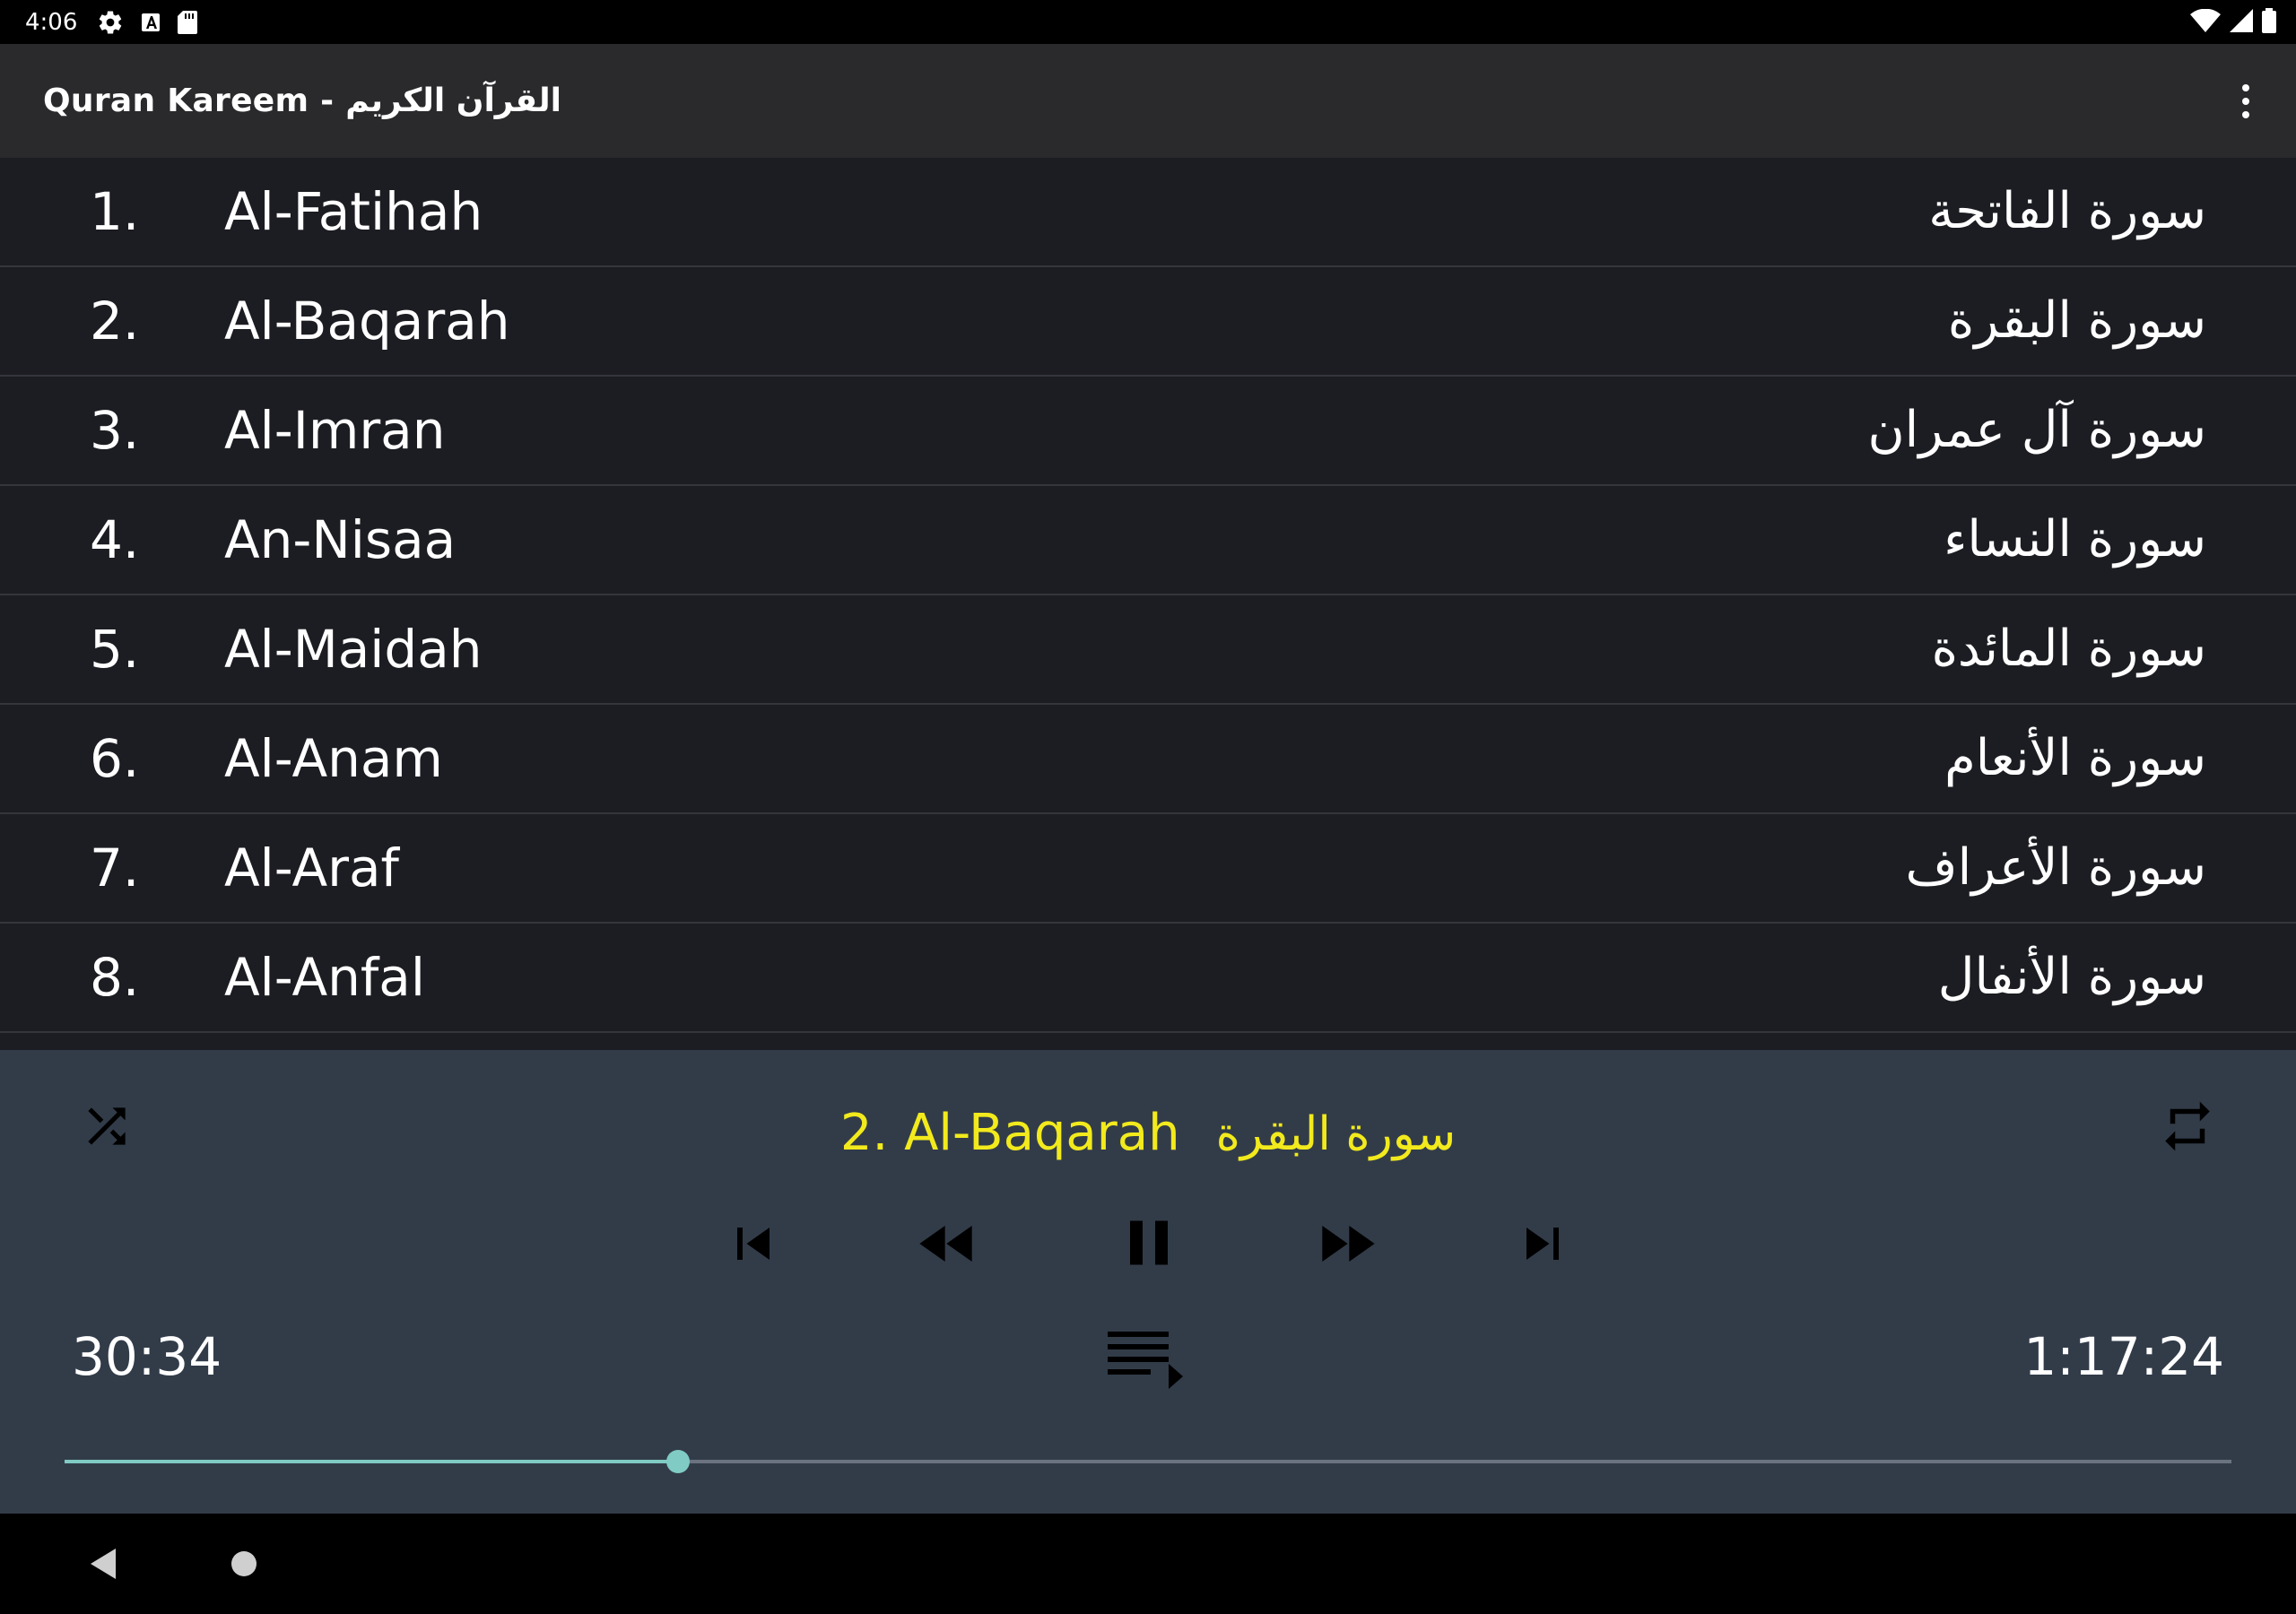 Image resolution: width=2296 pixels, height=1614 pixels. Describe the element at coordinates (753, 1244) in the screenshot. I see `skip-previous-icon` at that location.